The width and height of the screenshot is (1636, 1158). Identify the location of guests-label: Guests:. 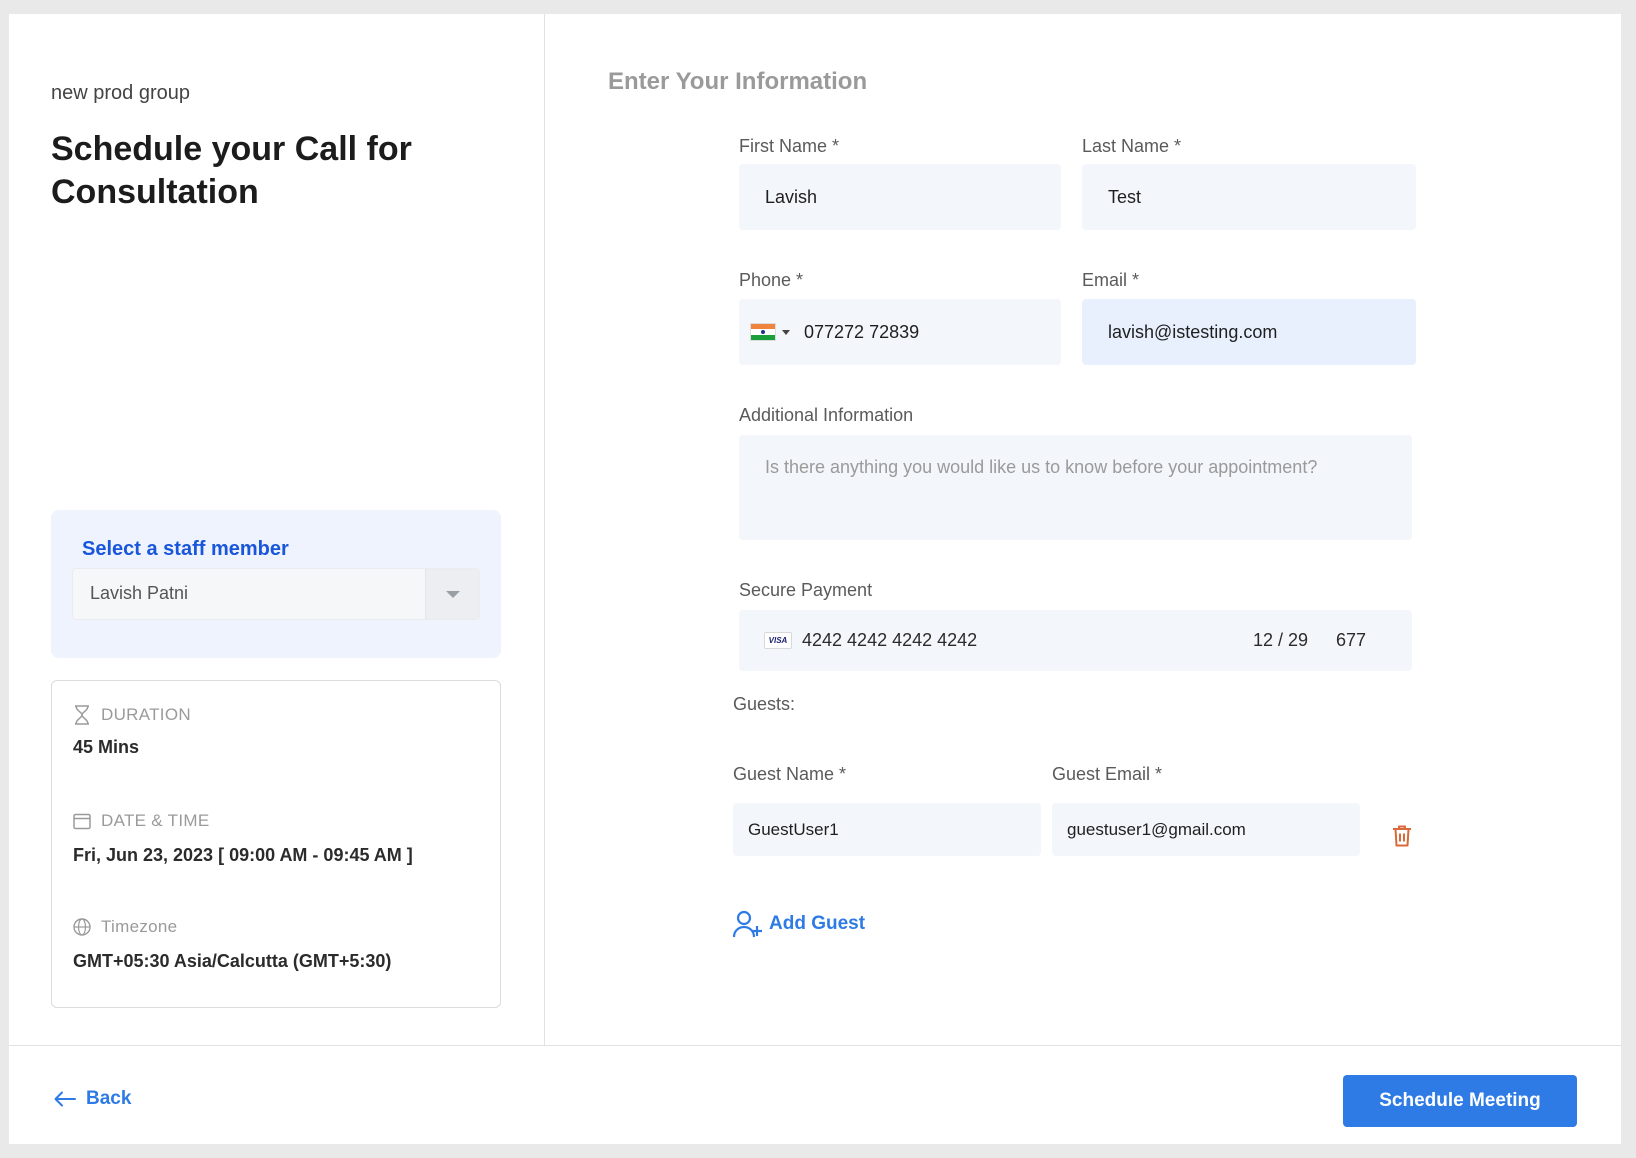
(764, 704).